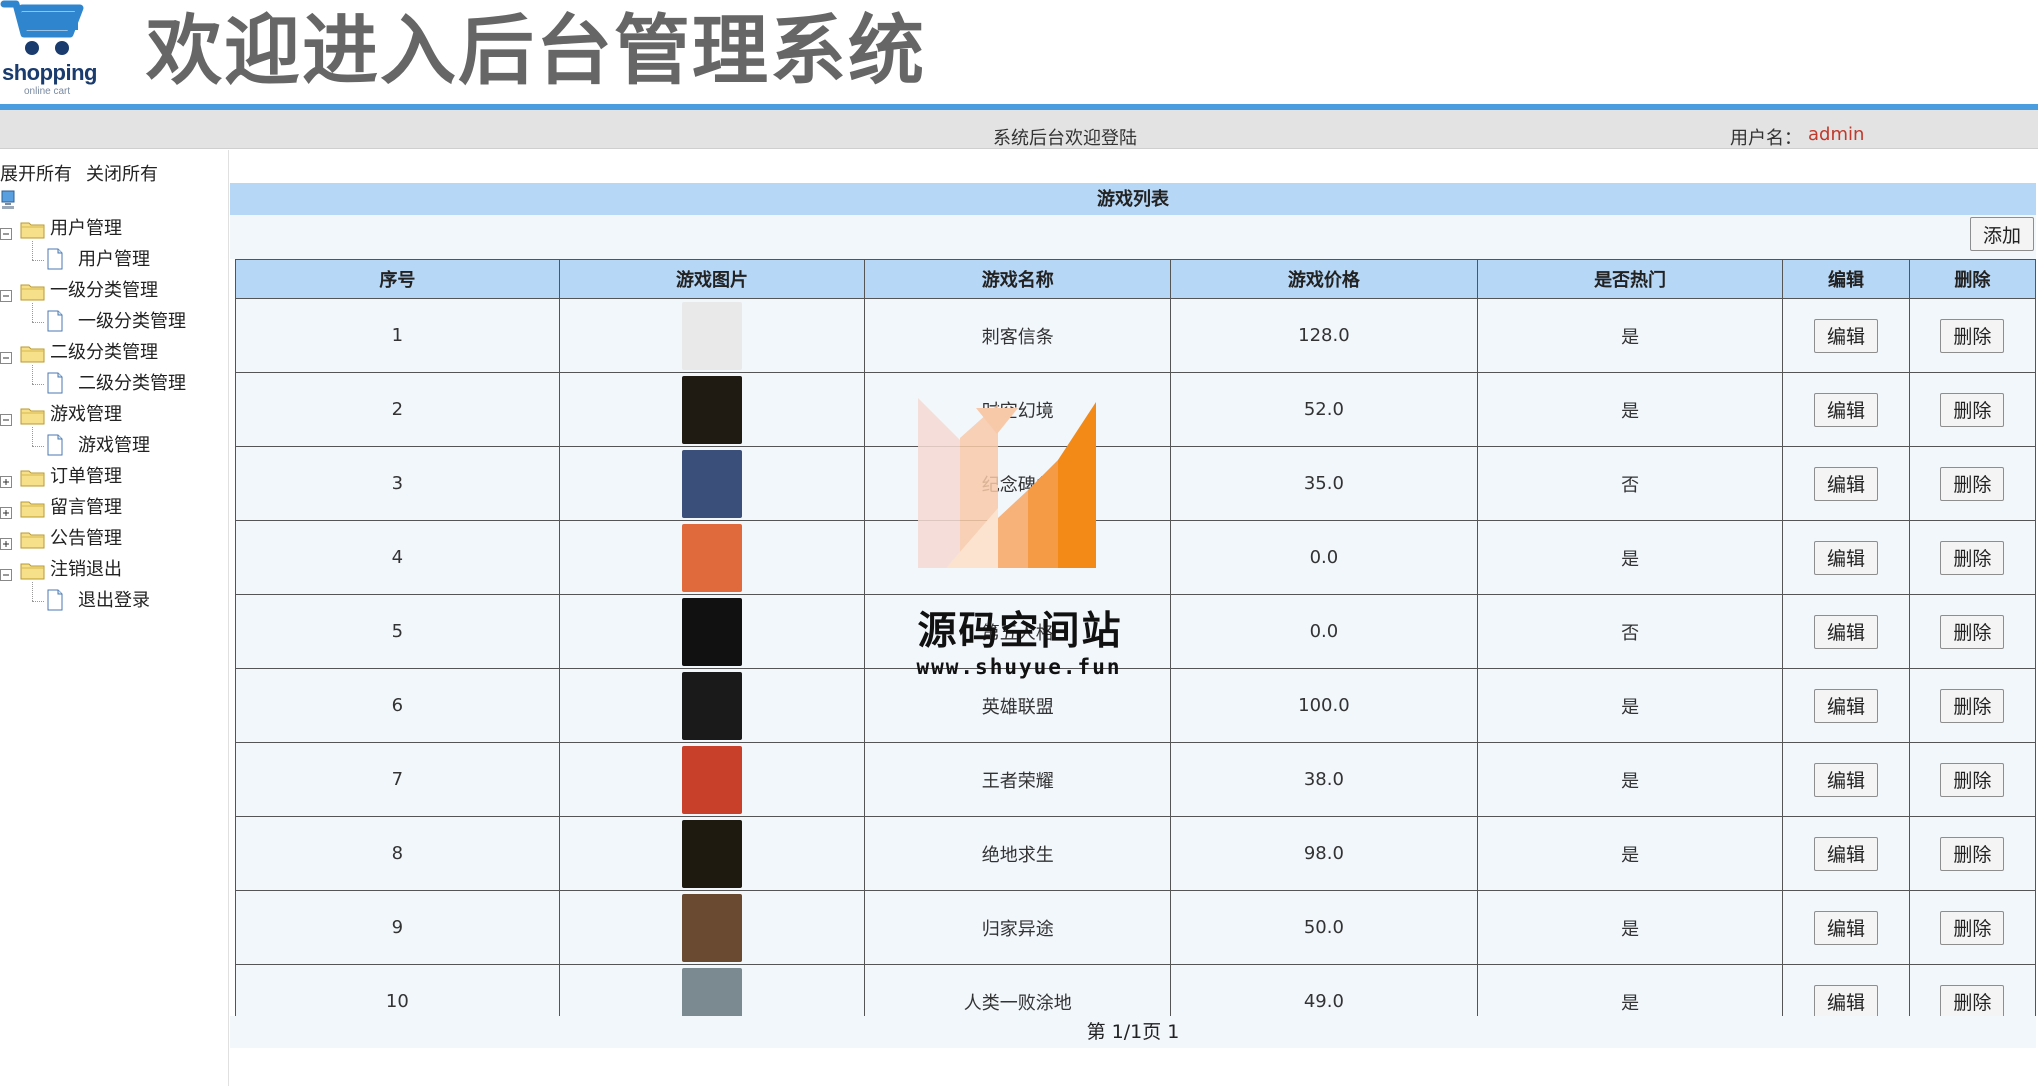  What do you see at coordinates (122, 173) in the screenshot?
I see `collapse-all-link: 关闭所有` at bounding box center [122, 173].